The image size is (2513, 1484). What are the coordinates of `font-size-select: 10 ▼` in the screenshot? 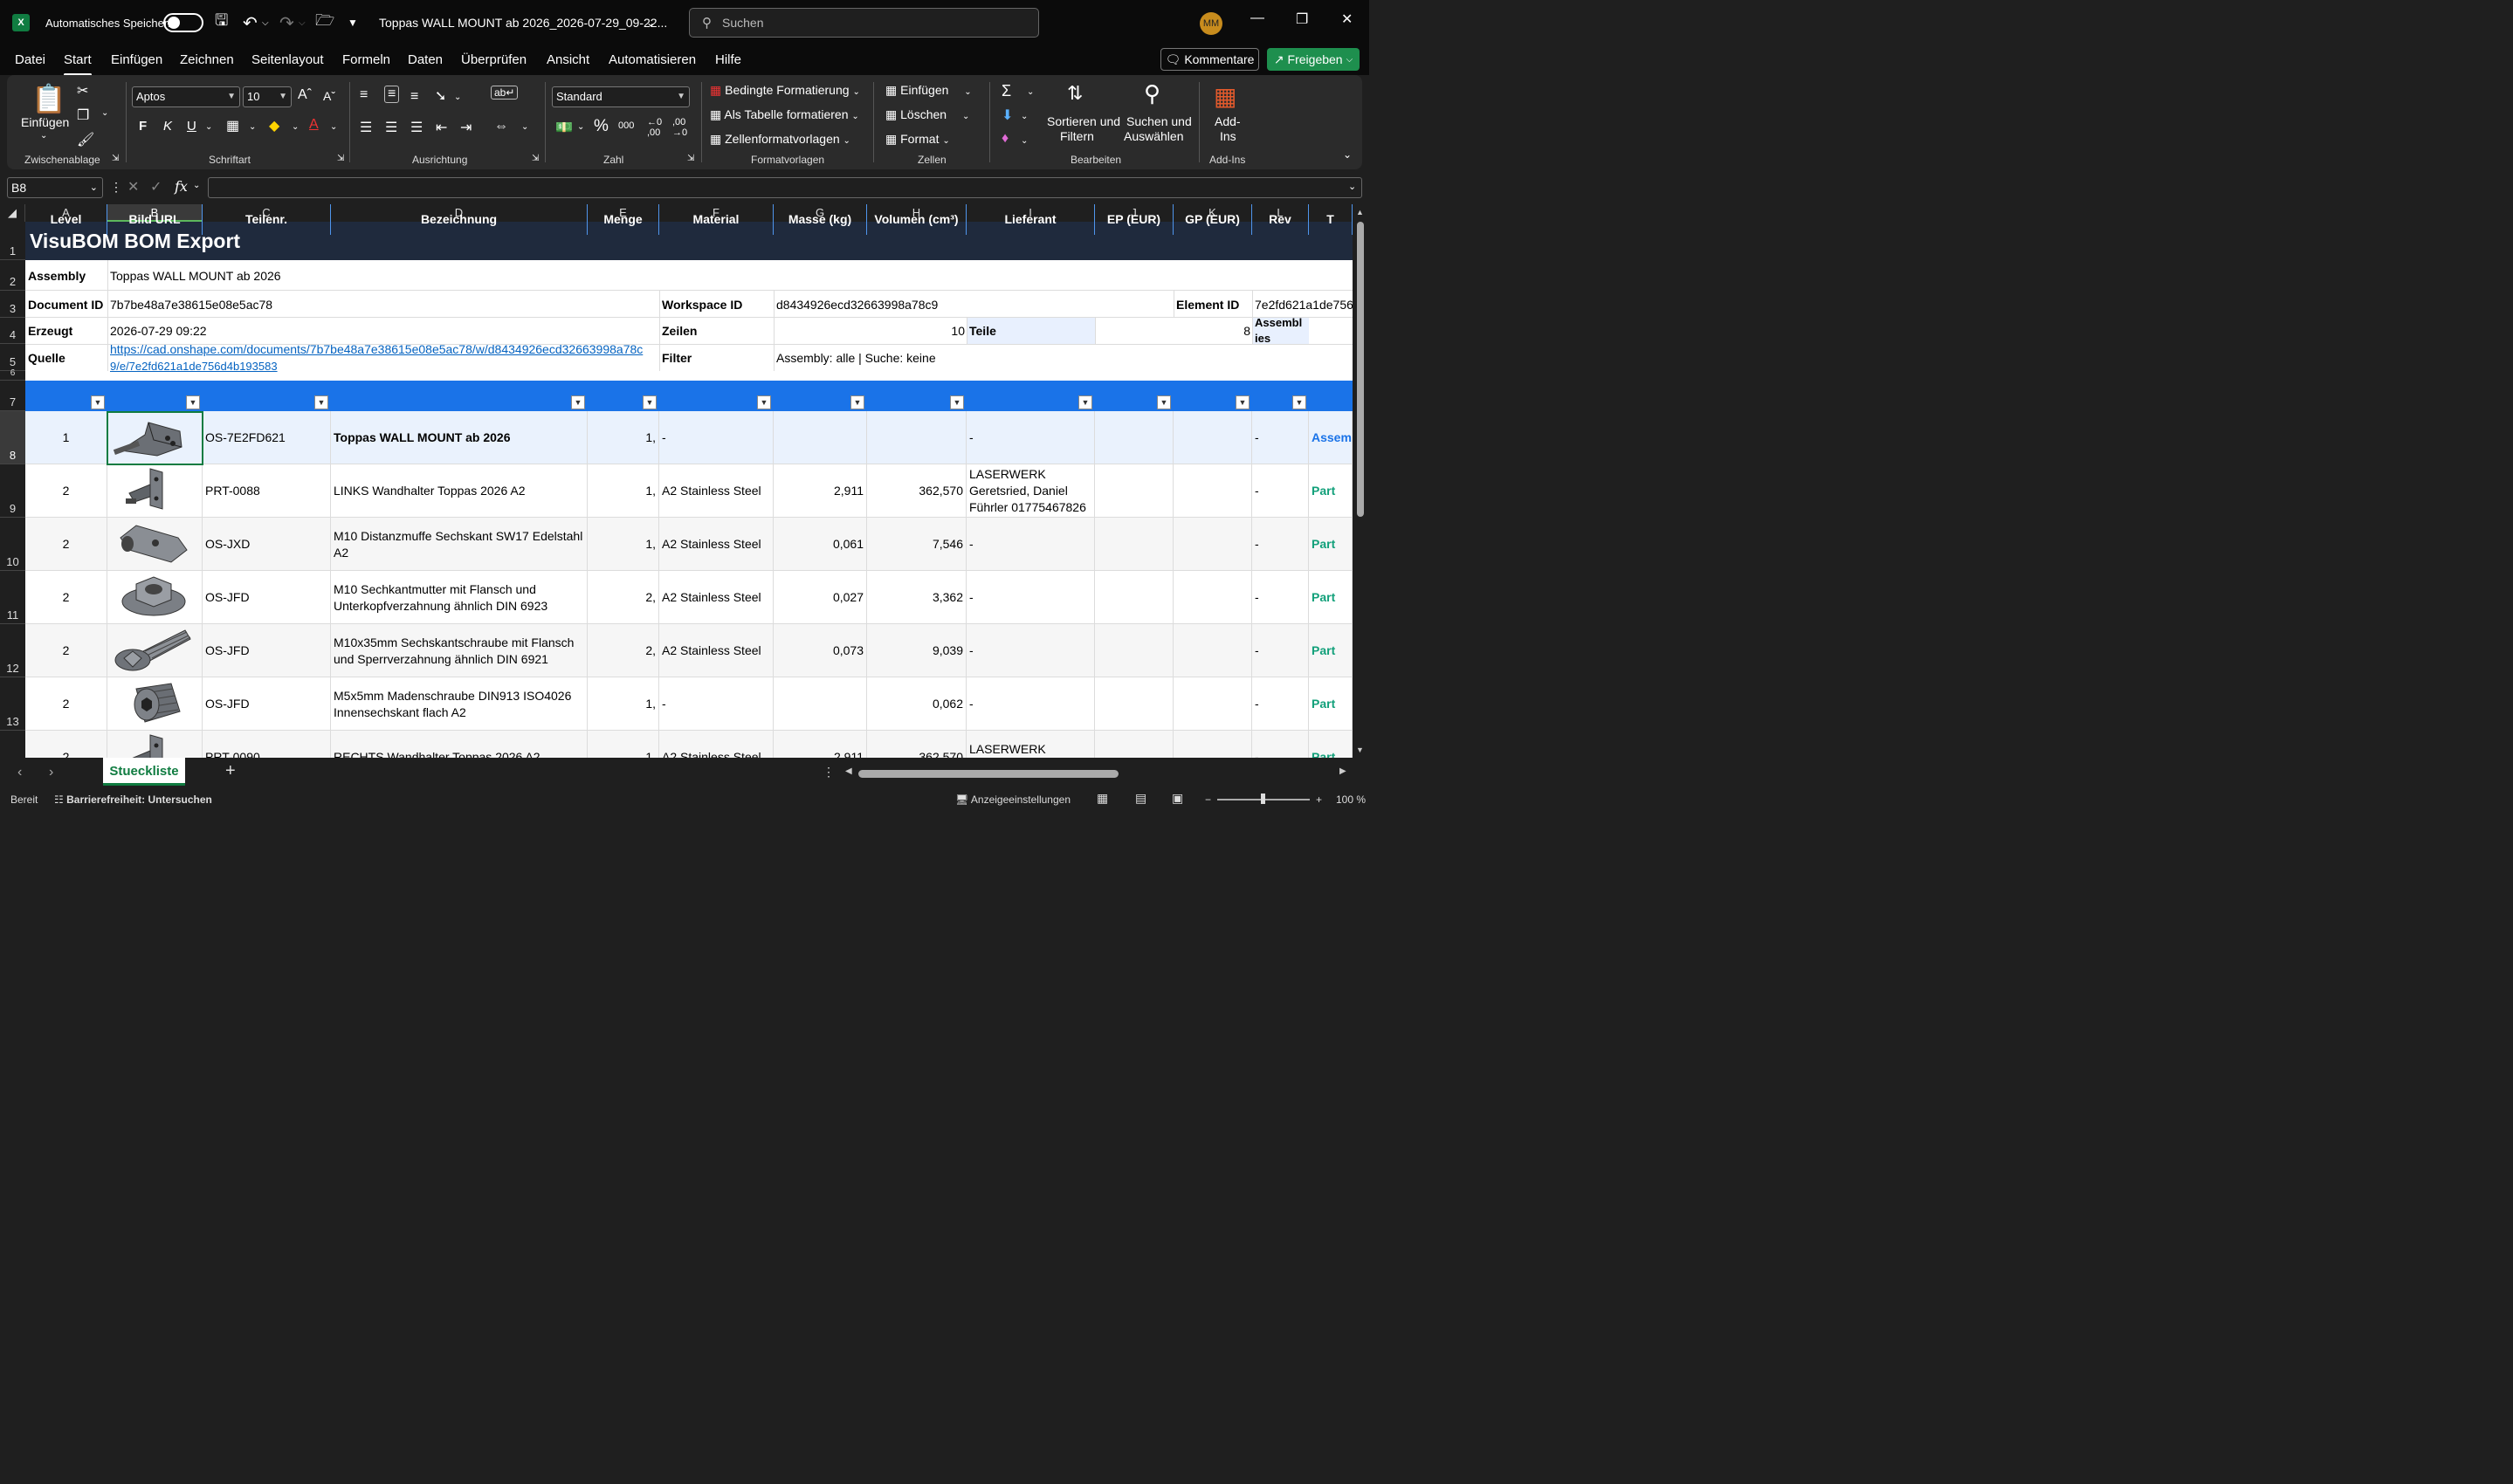 It's located at (267, 97).